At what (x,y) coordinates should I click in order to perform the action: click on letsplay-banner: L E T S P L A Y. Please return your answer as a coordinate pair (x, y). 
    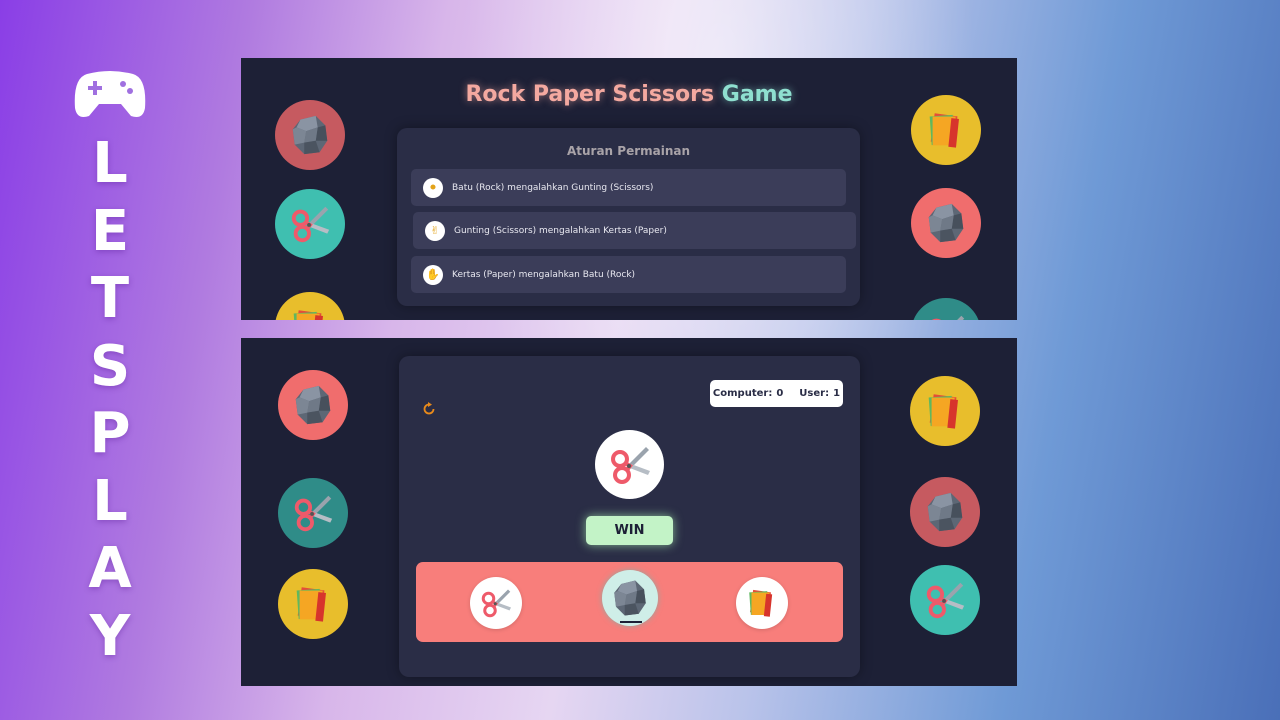
    Looking at the image, I should click on (110, 369).